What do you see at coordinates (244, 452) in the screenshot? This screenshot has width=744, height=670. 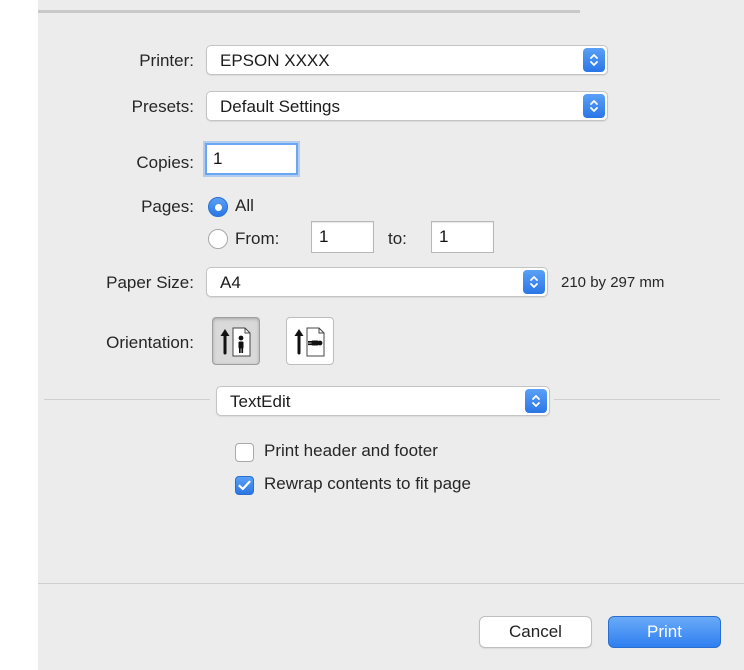 I see `print-header-footer-checkbox` at bounding box center [244, 452].